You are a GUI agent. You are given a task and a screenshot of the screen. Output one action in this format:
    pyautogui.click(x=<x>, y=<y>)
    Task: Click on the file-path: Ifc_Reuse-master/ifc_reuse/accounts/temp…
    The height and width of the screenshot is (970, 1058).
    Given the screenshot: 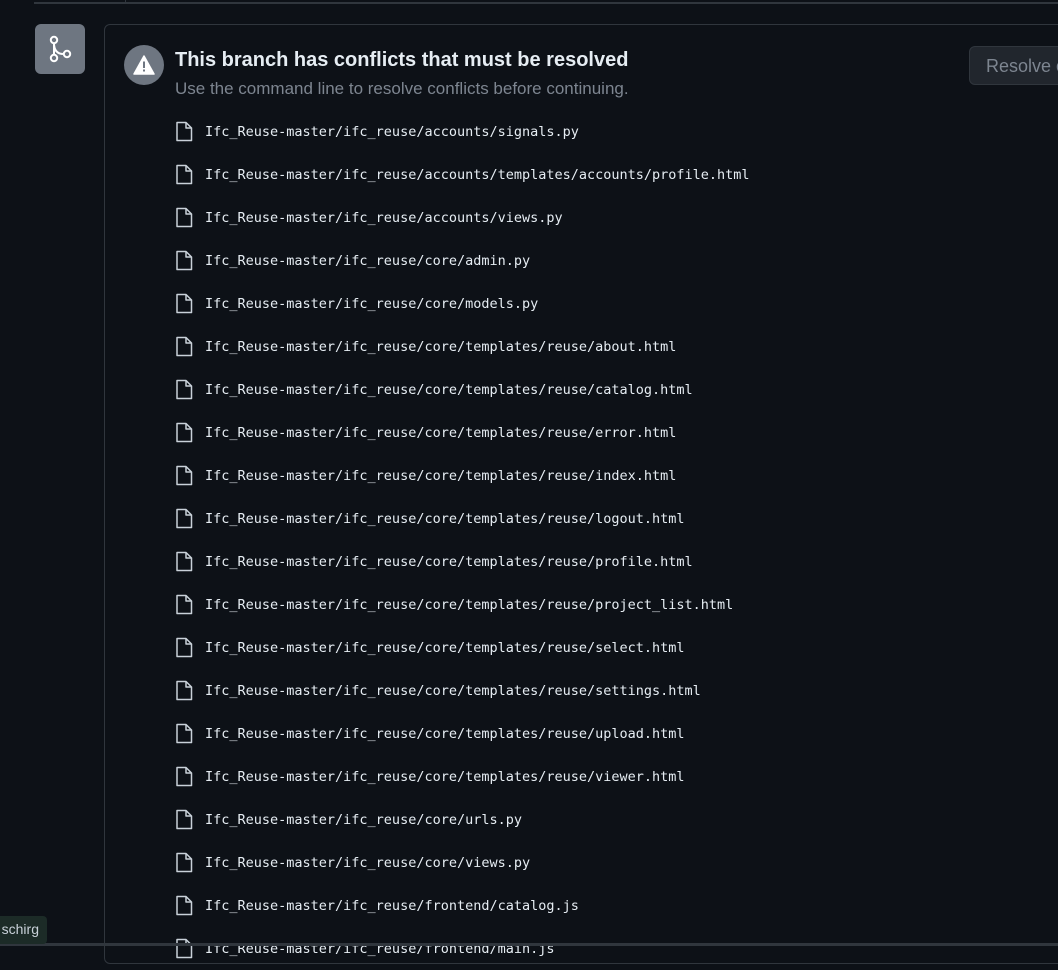 What is the action you would take?
    pyautogui.click(x=477, y=174)
    